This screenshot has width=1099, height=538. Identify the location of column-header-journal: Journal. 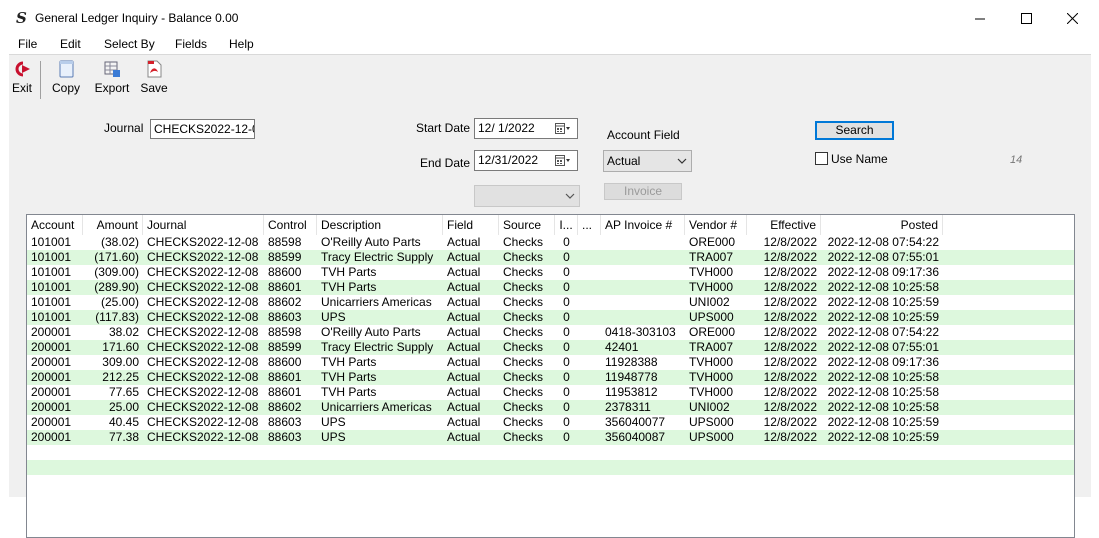
(203, 225).